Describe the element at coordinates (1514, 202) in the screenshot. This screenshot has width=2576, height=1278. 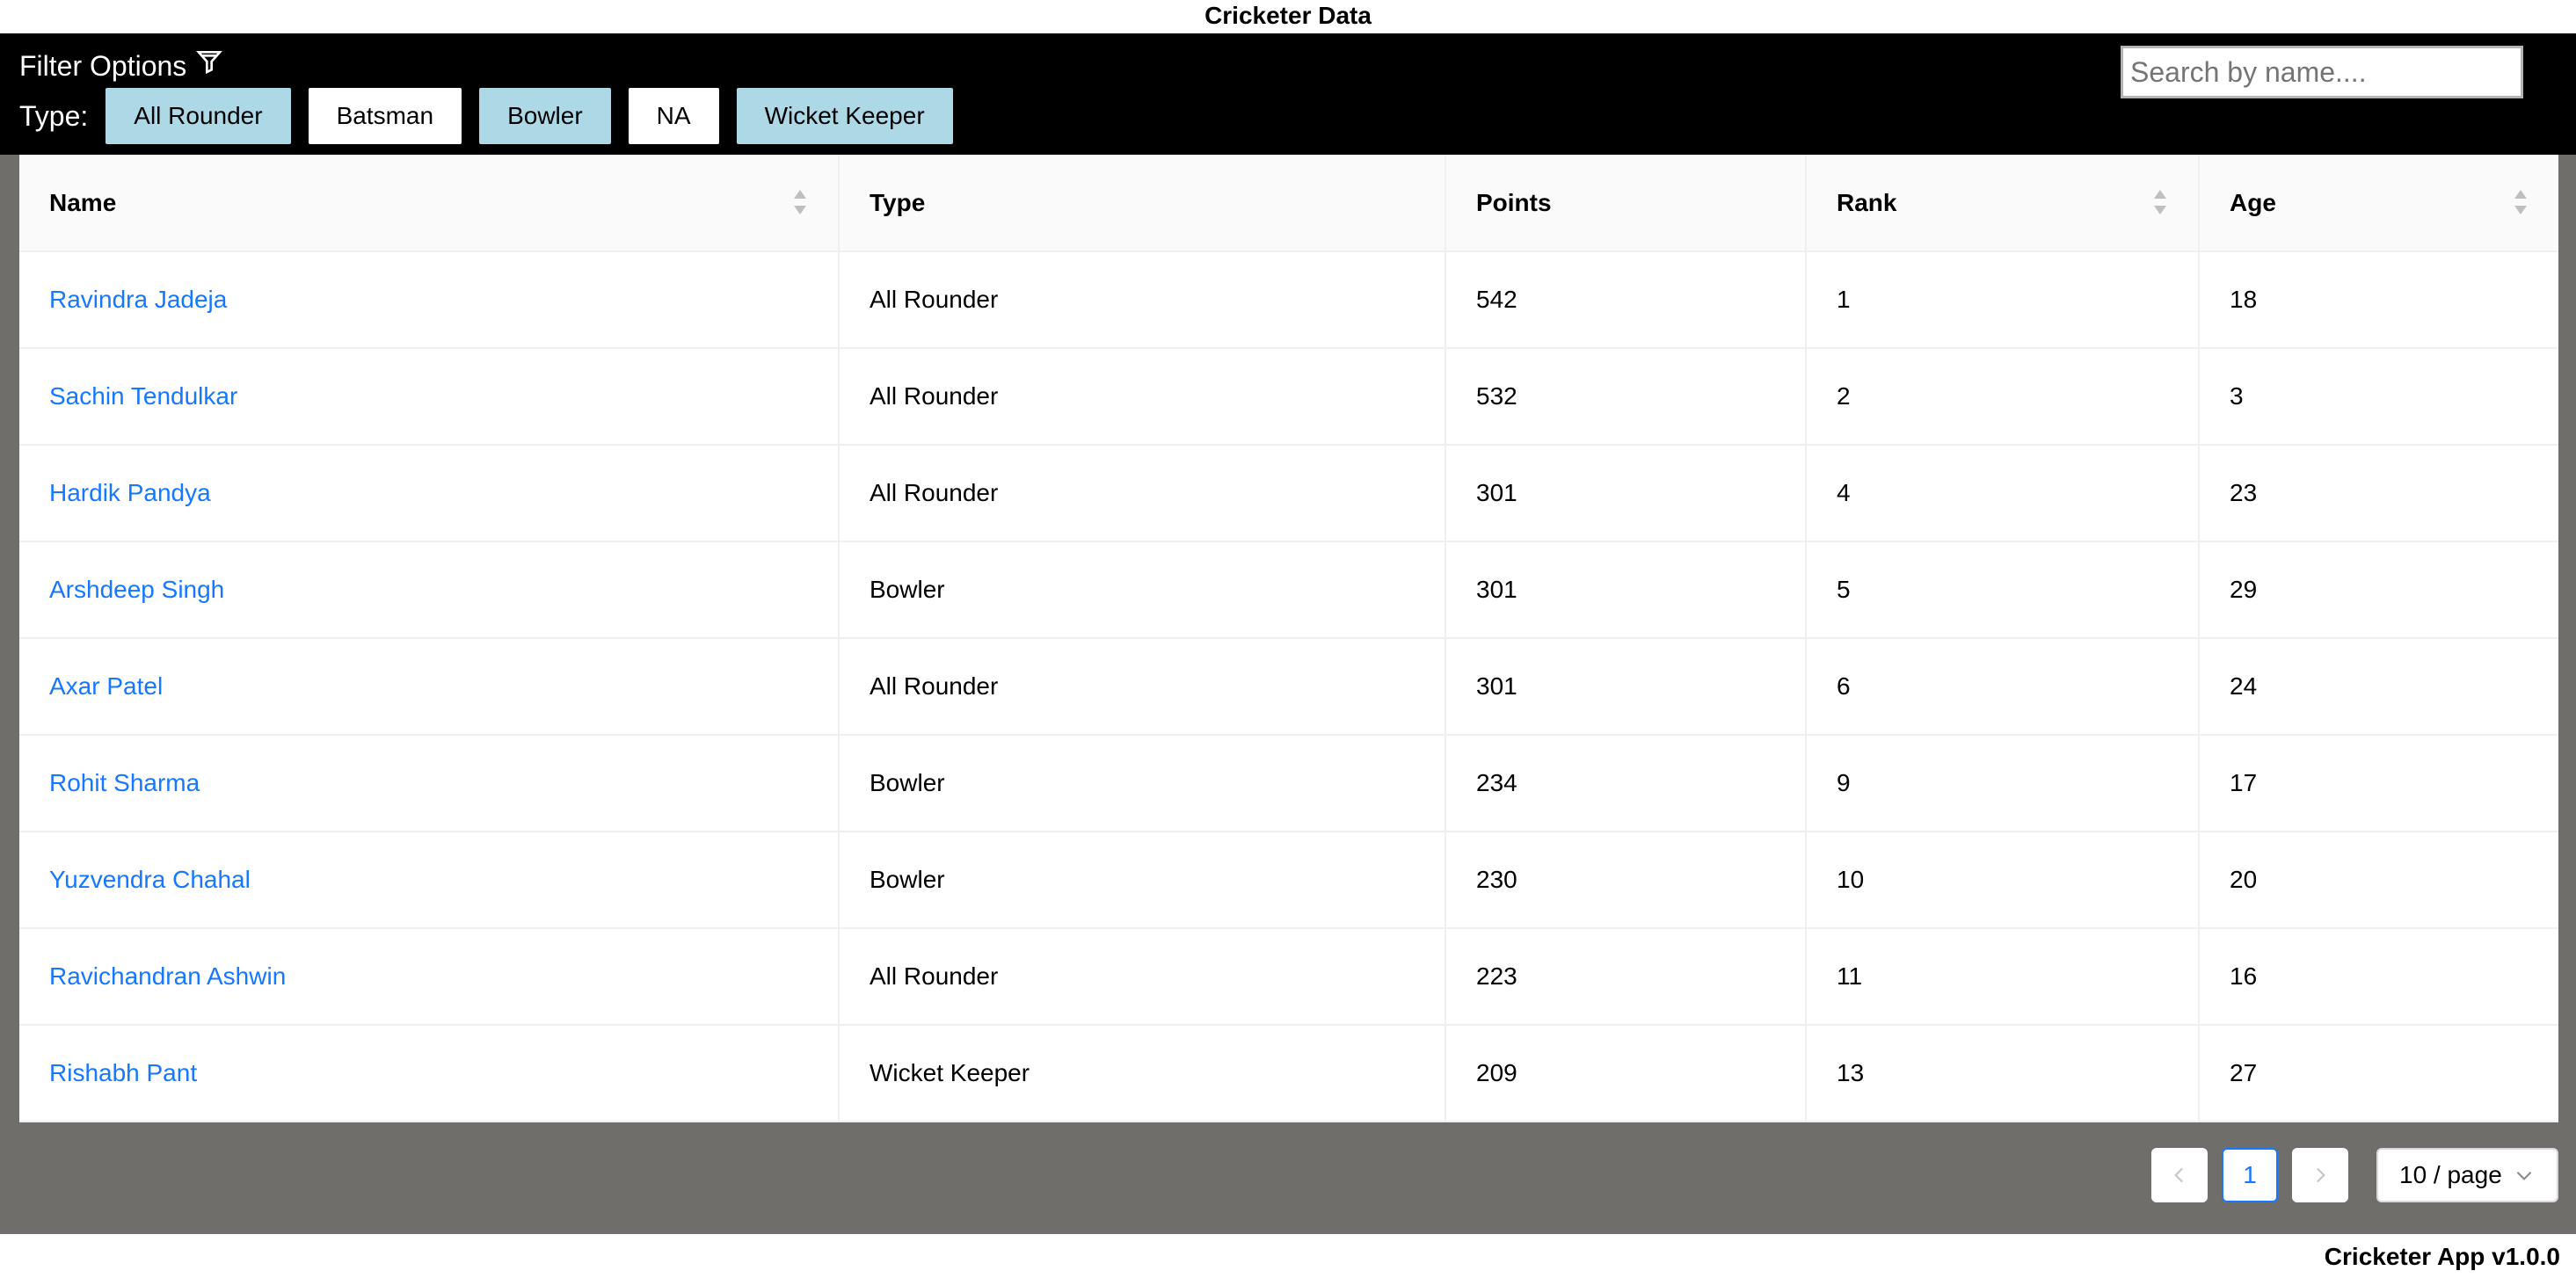
I see `column-header-label: Points` at that location.